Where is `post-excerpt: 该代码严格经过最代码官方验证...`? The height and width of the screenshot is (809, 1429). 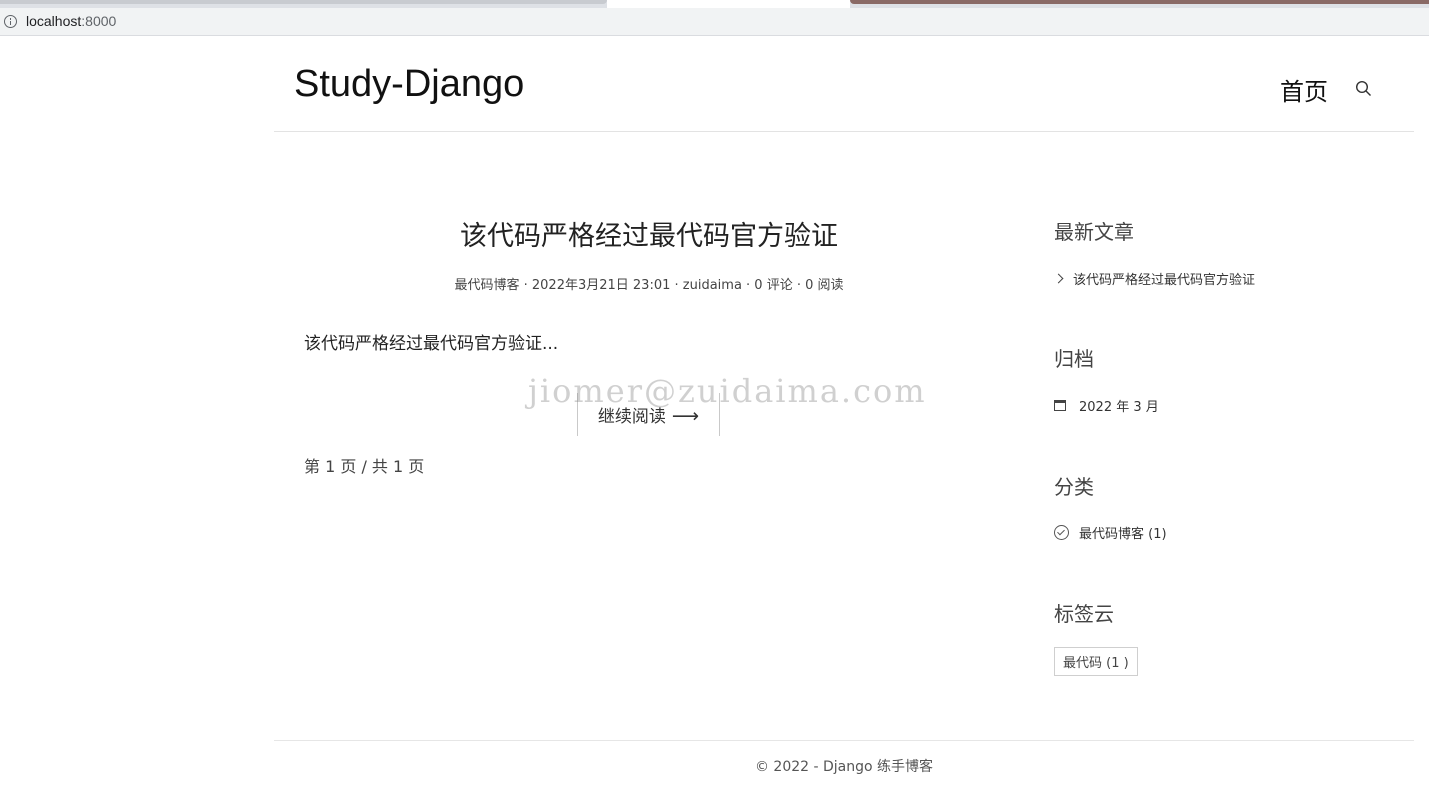 post-excerpt: 该代码严格经过最代码官方验证... is located at coordinates (431, 344).